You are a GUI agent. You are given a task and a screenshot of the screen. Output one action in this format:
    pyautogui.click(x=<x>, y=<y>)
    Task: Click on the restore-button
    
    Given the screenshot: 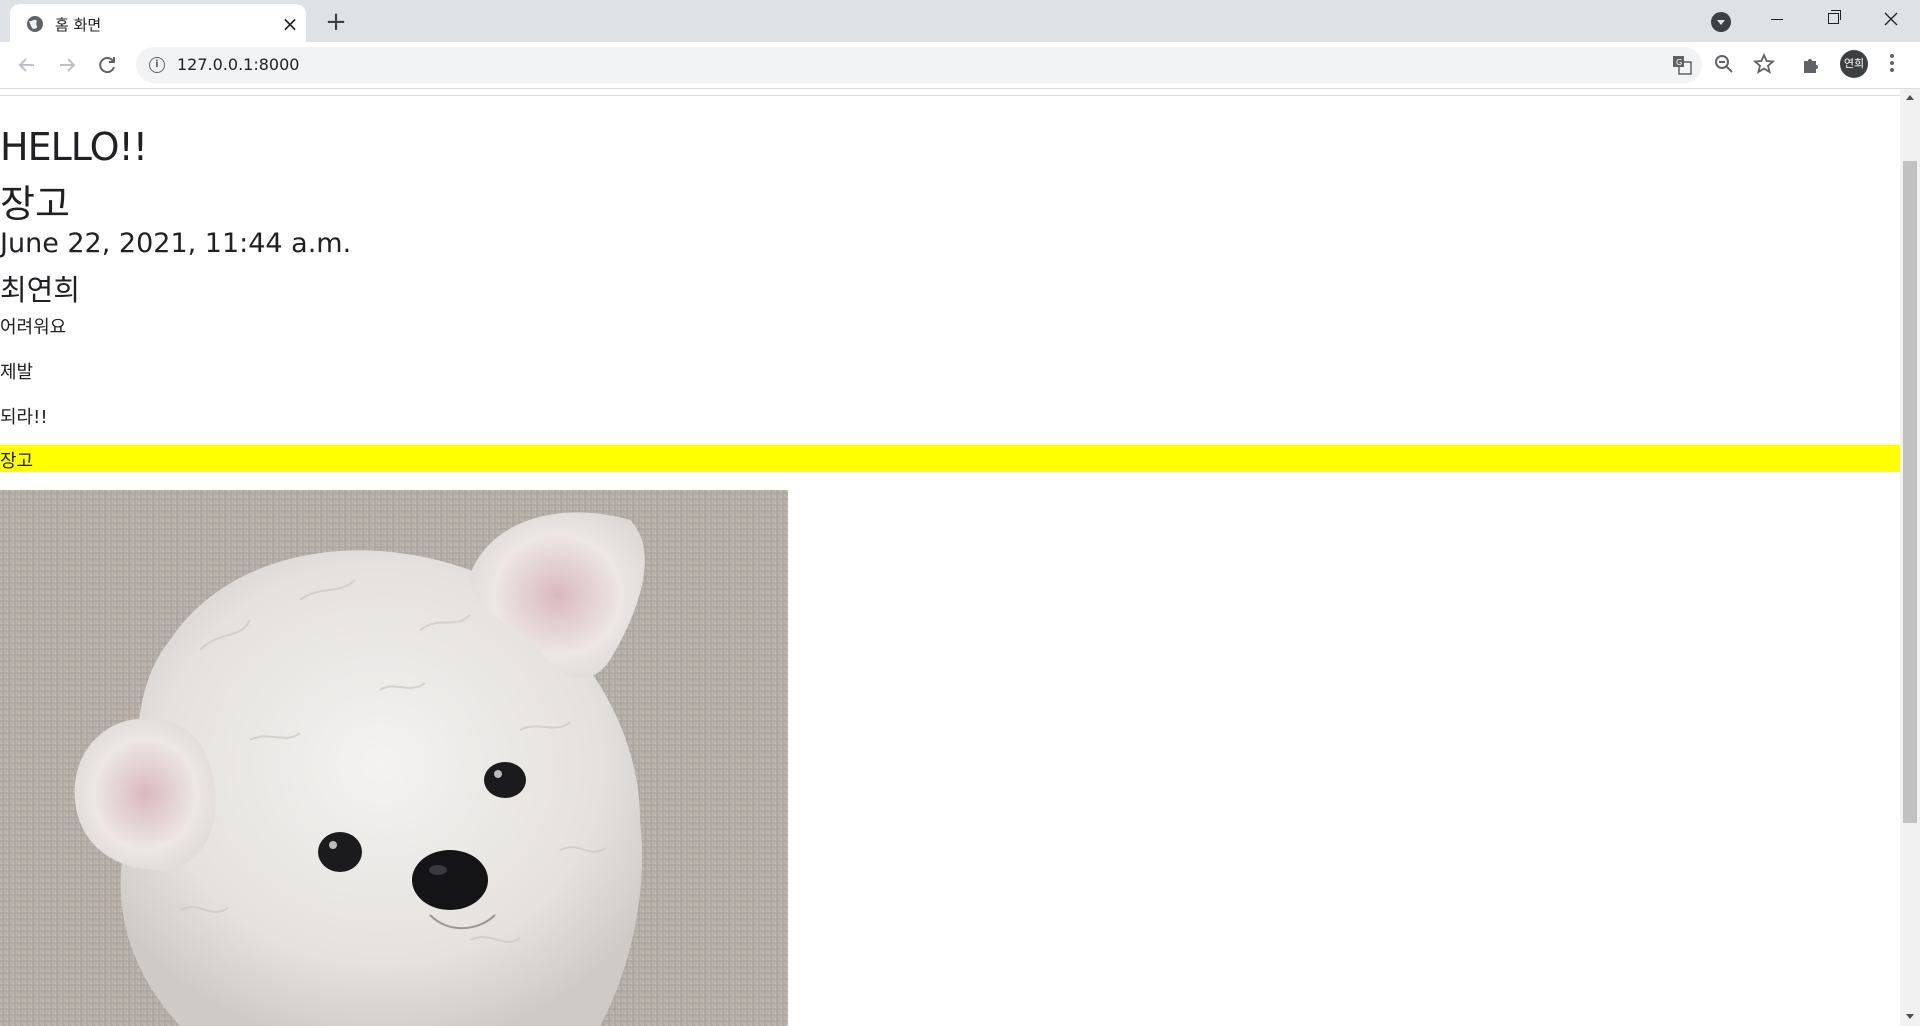 What is the action you would take?
    pyautogui.click(x=1833, y=19)
    